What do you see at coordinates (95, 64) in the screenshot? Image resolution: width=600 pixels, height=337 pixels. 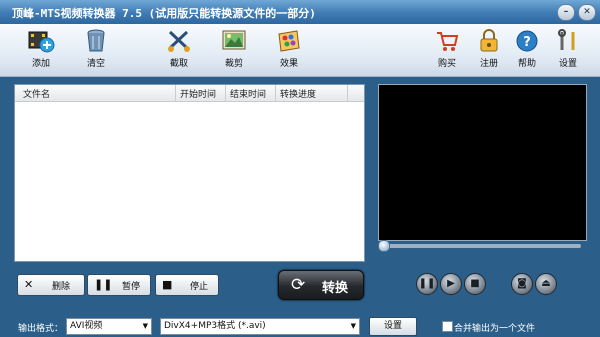 I see `clear-label: 清空` at bounding box center [95, 64].